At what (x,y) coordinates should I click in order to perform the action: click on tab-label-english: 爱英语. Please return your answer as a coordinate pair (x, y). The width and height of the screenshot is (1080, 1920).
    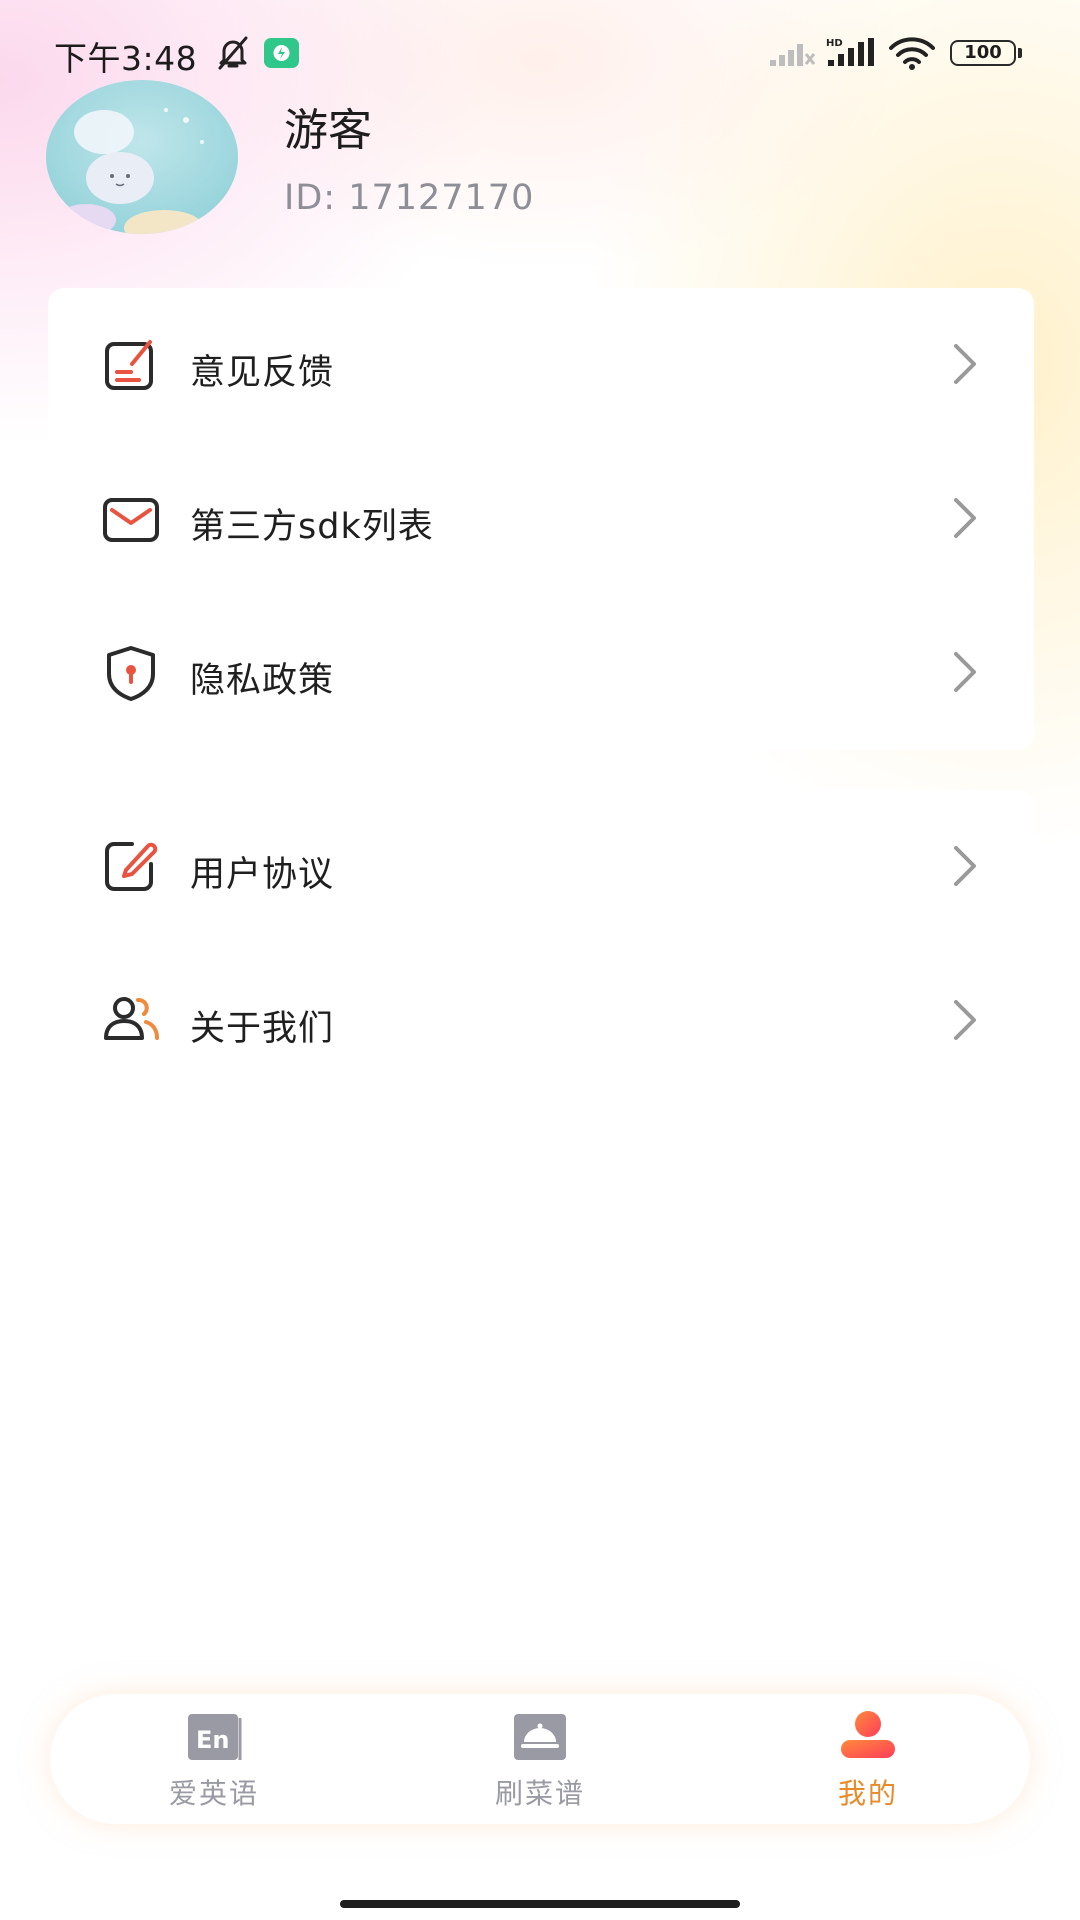
    Looking at the image, I should click on (213, 1793).